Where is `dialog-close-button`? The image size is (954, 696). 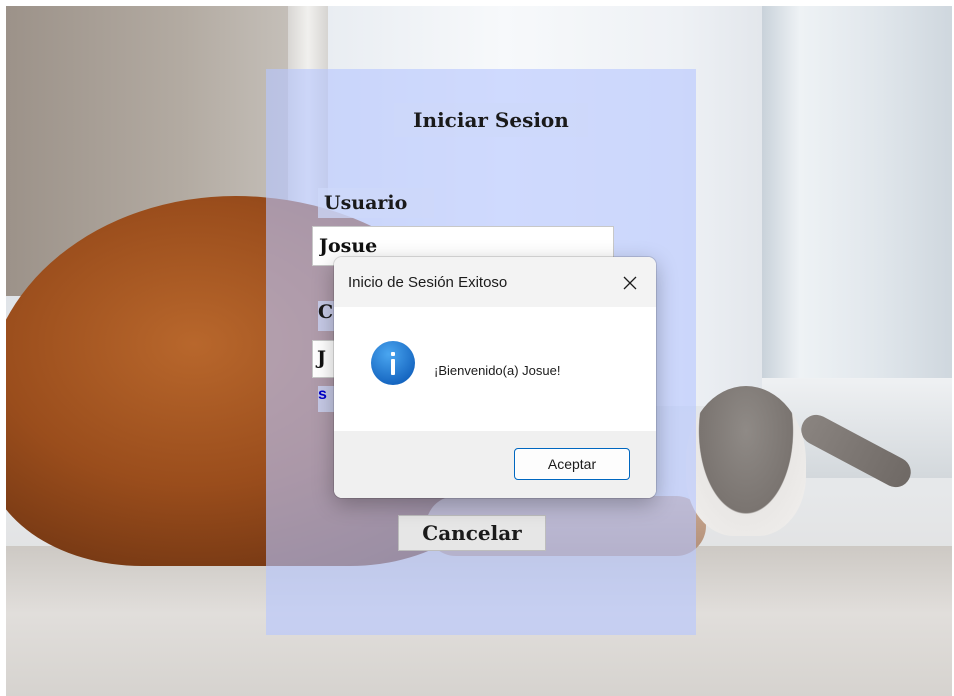 dialog-close-button is located at coordinates (630, 283).